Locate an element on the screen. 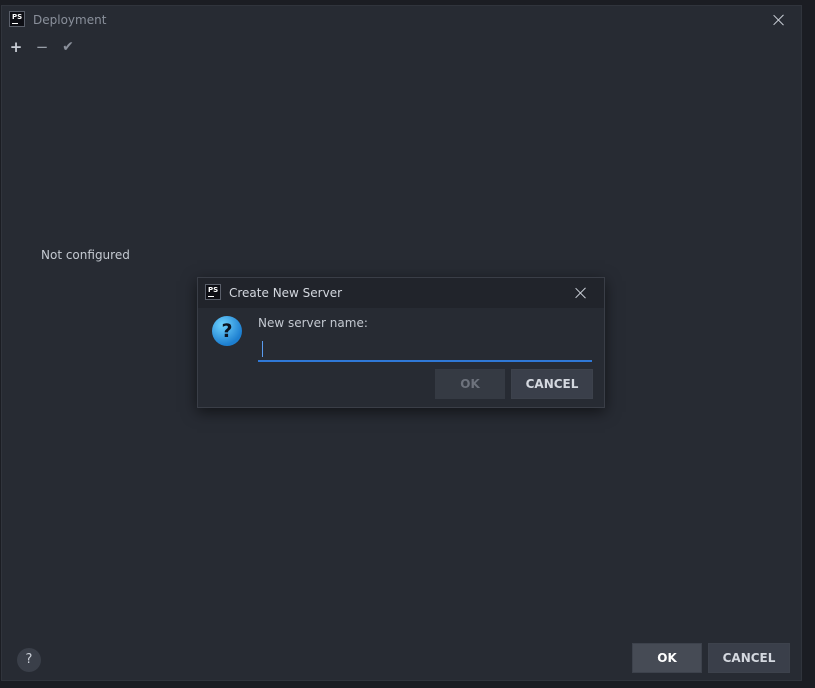 This screenshot has height=688, width=815. ok-button: OK is located at coordinates (667, 658).